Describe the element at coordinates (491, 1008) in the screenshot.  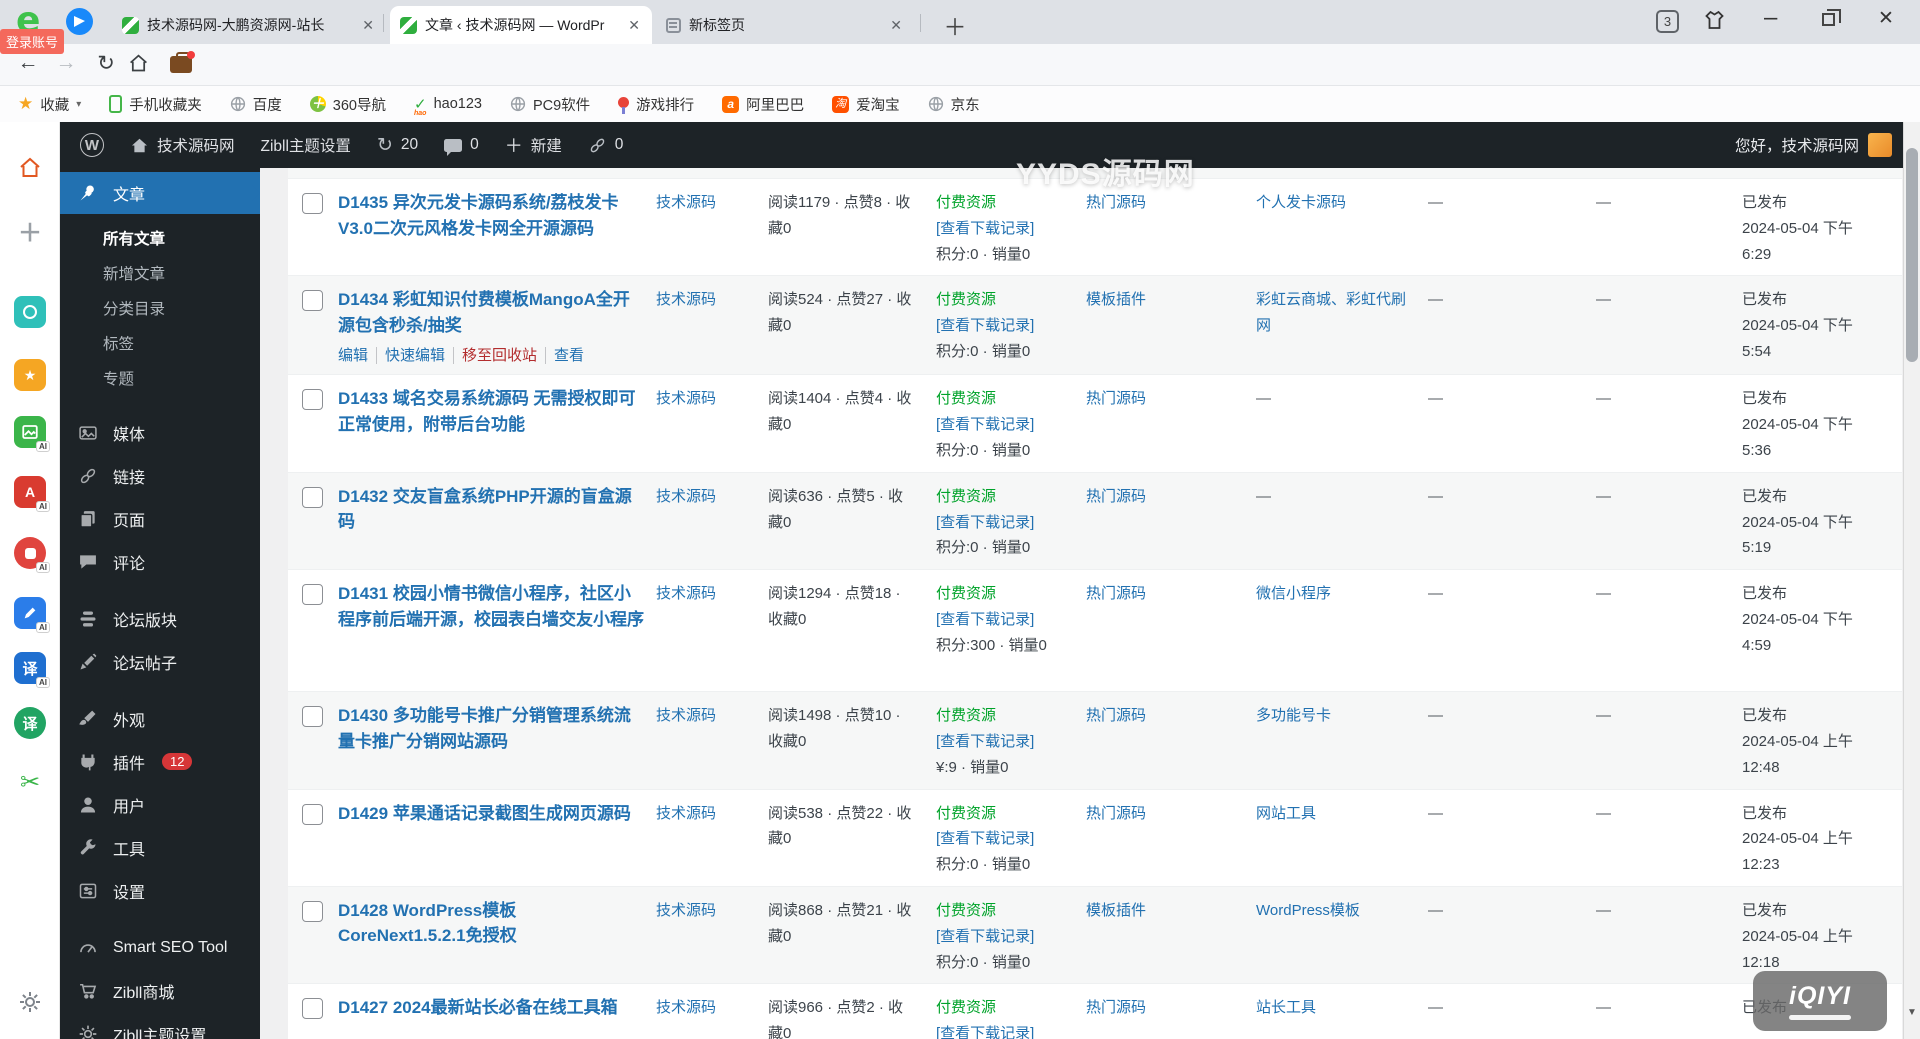
I see `post-title-link: D1427 2024最新站长必备在线工具箱` at that location.